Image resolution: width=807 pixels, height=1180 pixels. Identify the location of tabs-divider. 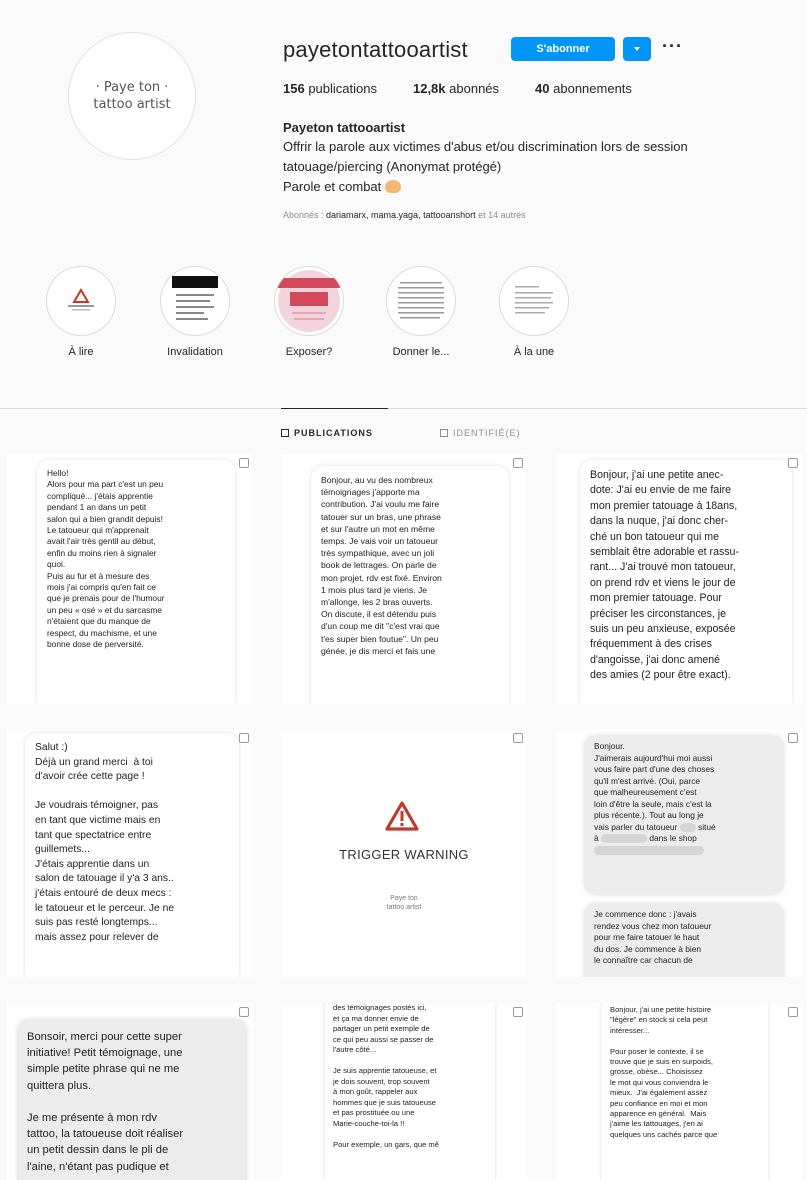
(403, 408).